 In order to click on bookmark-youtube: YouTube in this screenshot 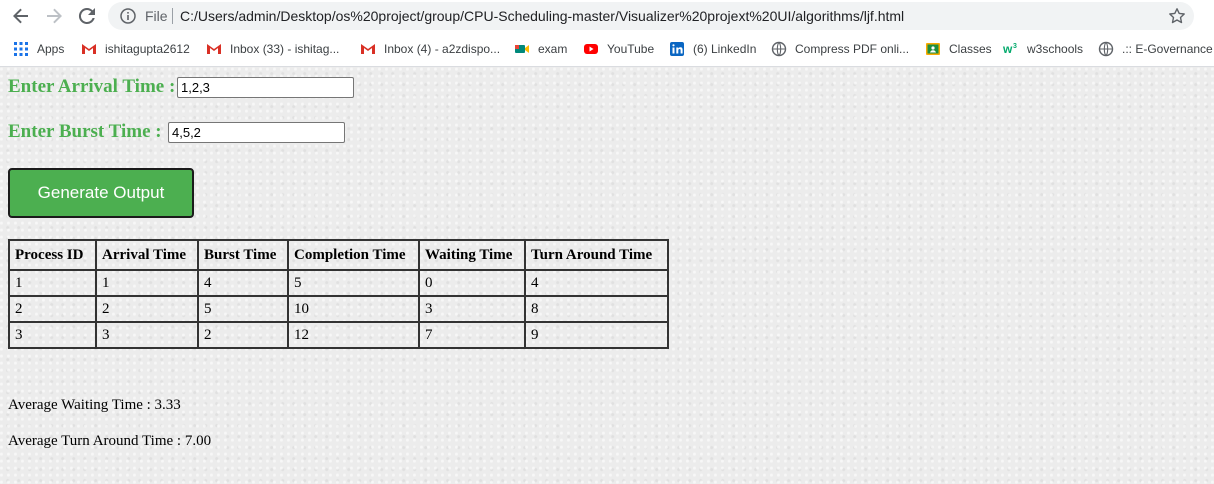, I will do `click(618, 49)`.